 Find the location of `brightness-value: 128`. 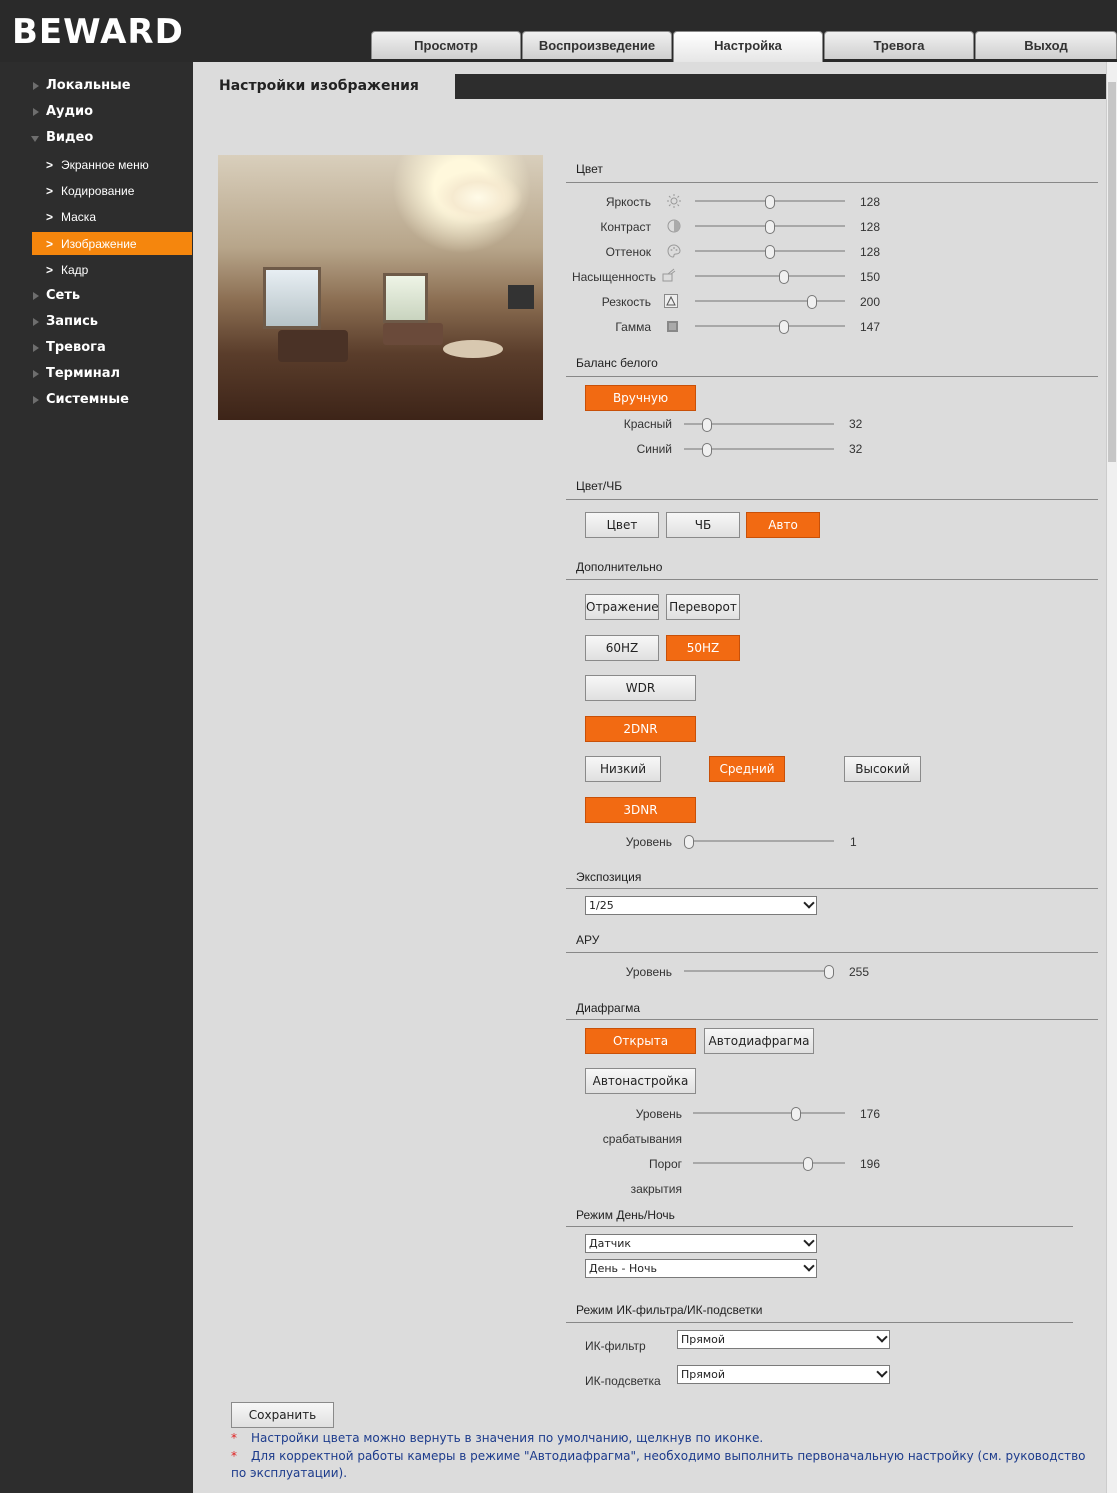

brightness-value: 128 is located at coordinates (870, 202).